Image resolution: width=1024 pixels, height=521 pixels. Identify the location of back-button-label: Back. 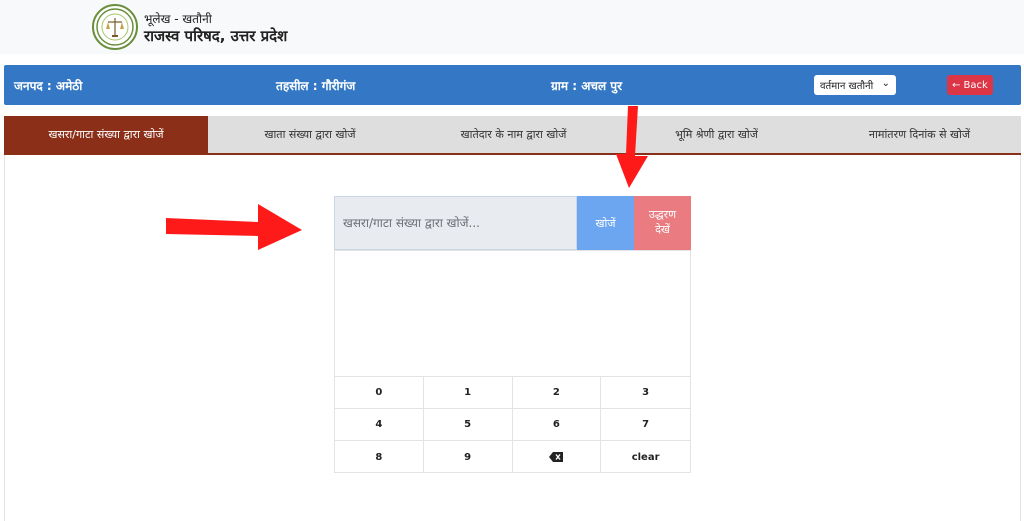
(975, 85).